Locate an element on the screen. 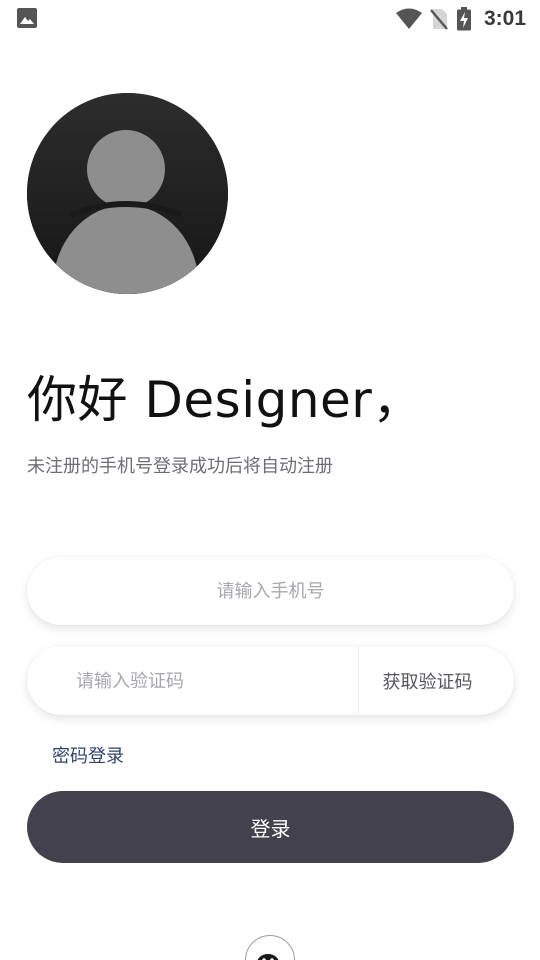  battery-charging-icon is located at coordinates (463, 19).